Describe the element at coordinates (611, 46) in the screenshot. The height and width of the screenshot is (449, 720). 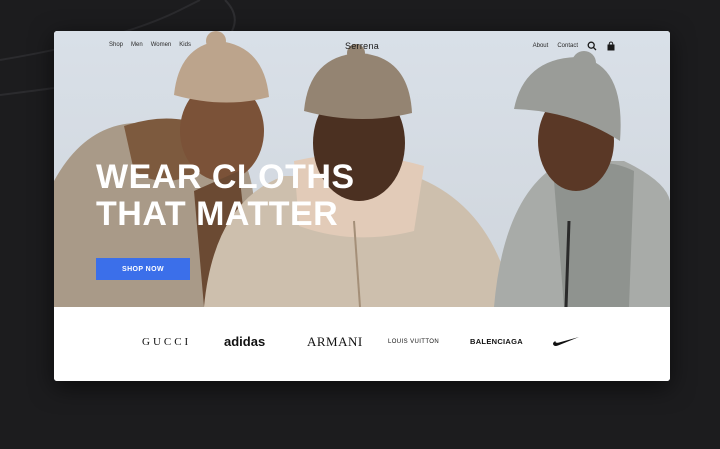
I see `shopping-bag-icon` at that location.